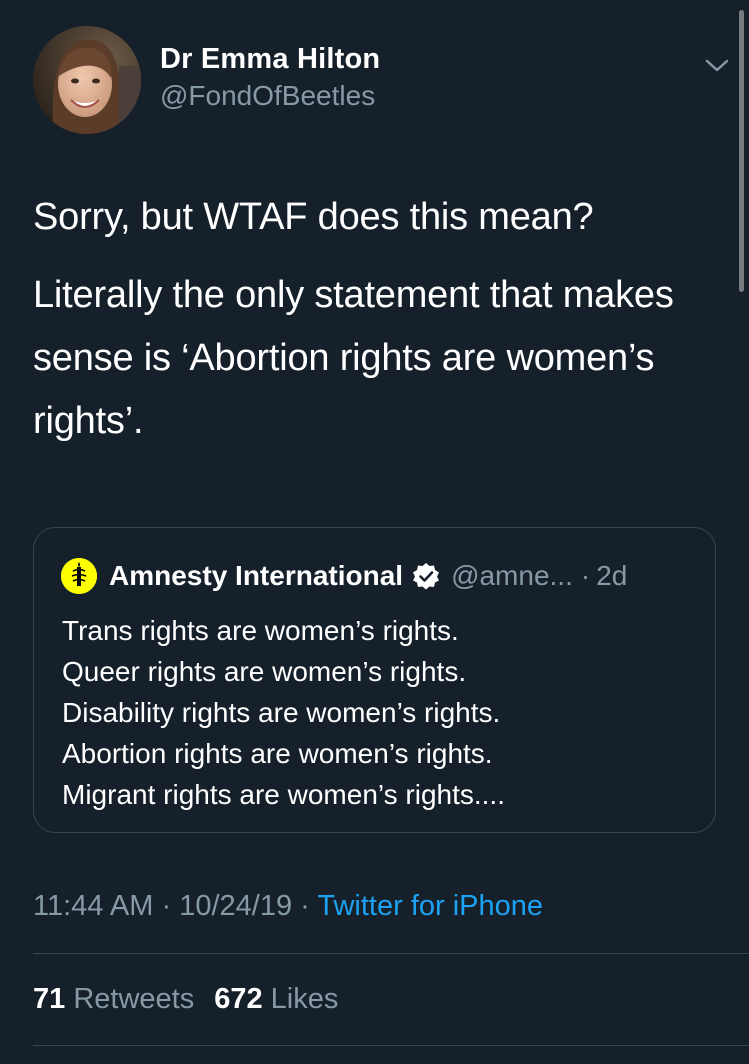 Image resolution: width=749 pixels, height=1064 pixels. I want to click on quoted-text-line: Abortion rights are women’s rights., so click(277, 753).